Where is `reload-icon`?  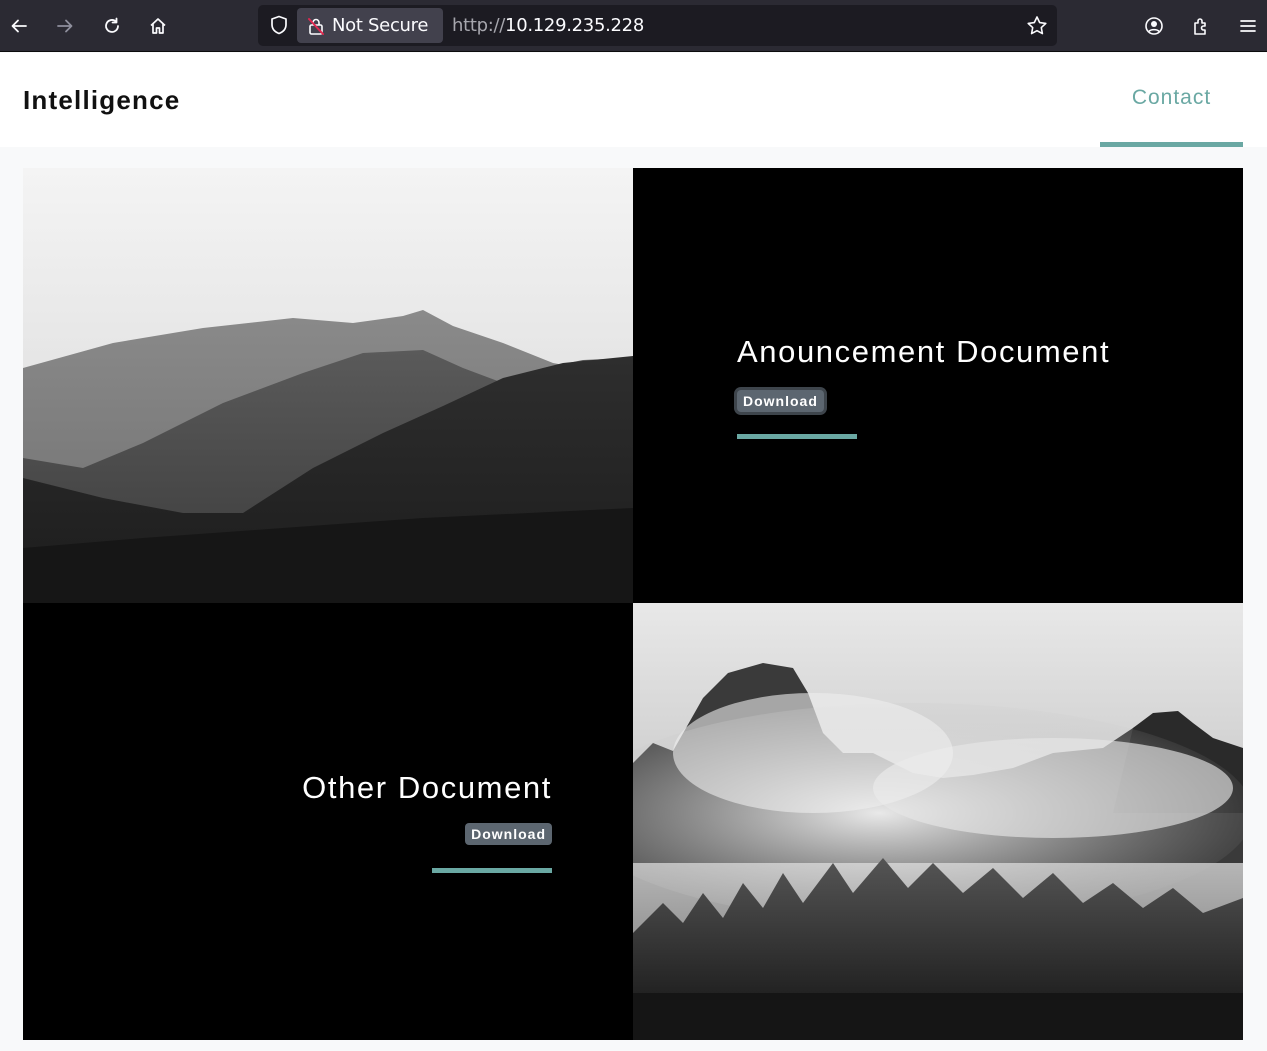 reload-icon is located at coordinates (112, 26).